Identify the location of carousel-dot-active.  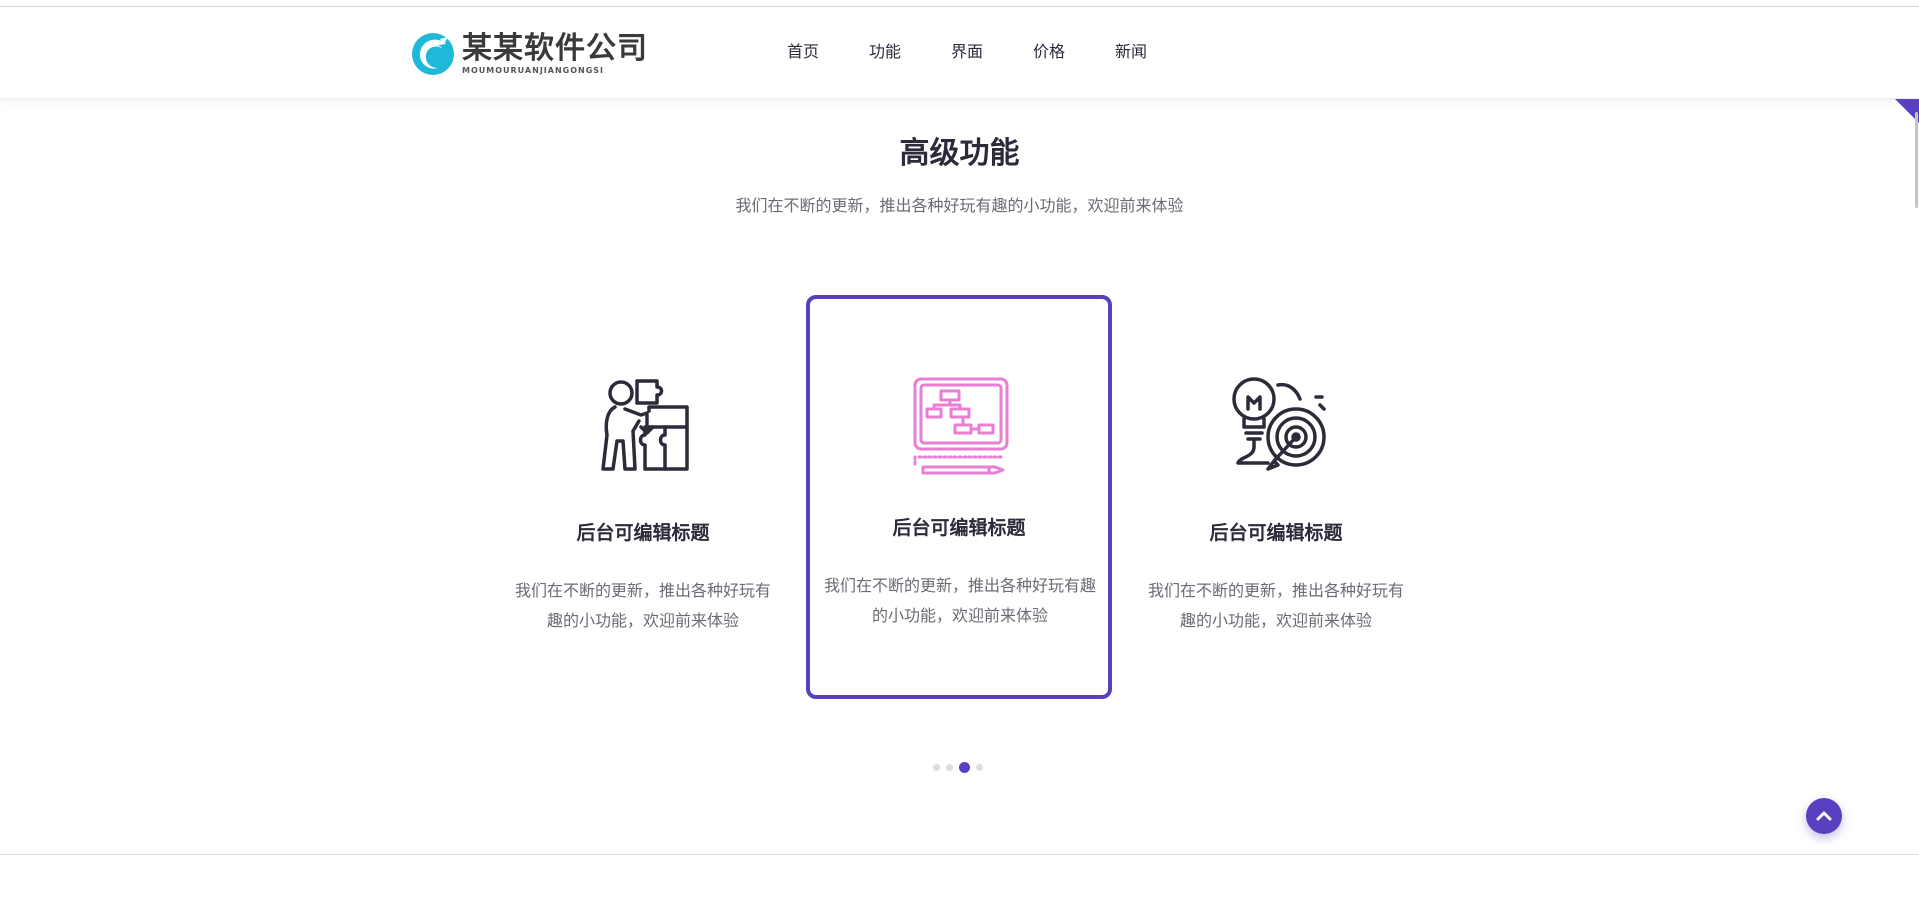
(964, 767).